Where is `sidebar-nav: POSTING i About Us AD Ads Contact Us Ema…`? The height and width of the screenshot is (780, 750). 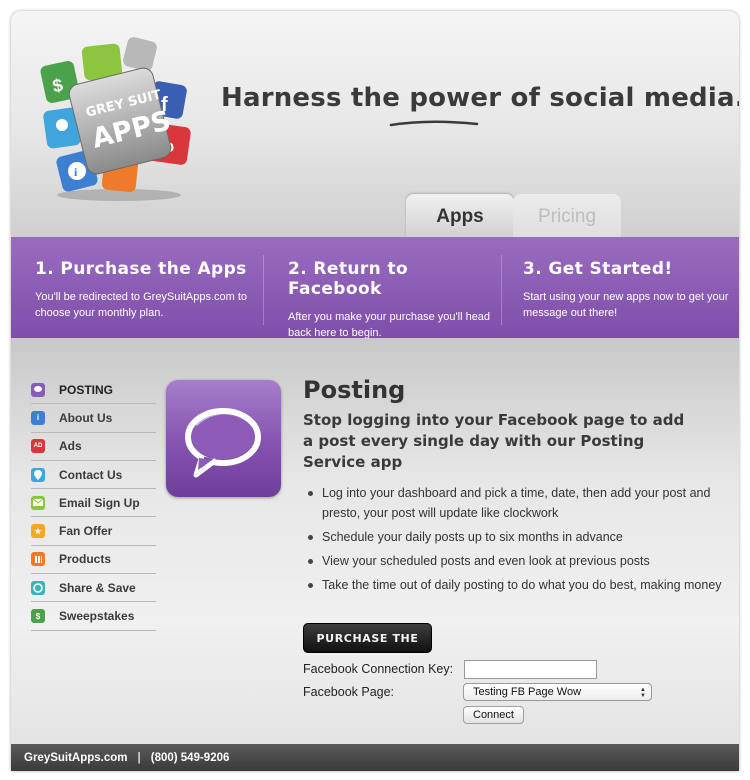 sidebar-nav: POSTING i About Us AD Ads Contact Us Ema… is located at coordinates (93, 503).